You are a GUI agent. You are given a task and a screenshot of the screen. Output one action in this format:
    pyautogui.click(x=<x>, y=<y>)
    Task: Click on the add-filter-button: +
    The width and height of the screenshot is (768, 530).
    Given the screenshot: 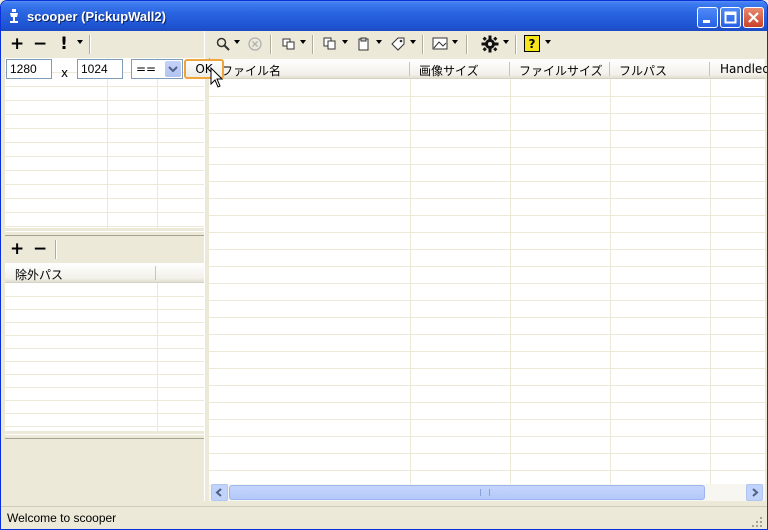 What is the action you would take?
    pyautogui.click(x=17, y=44)
    